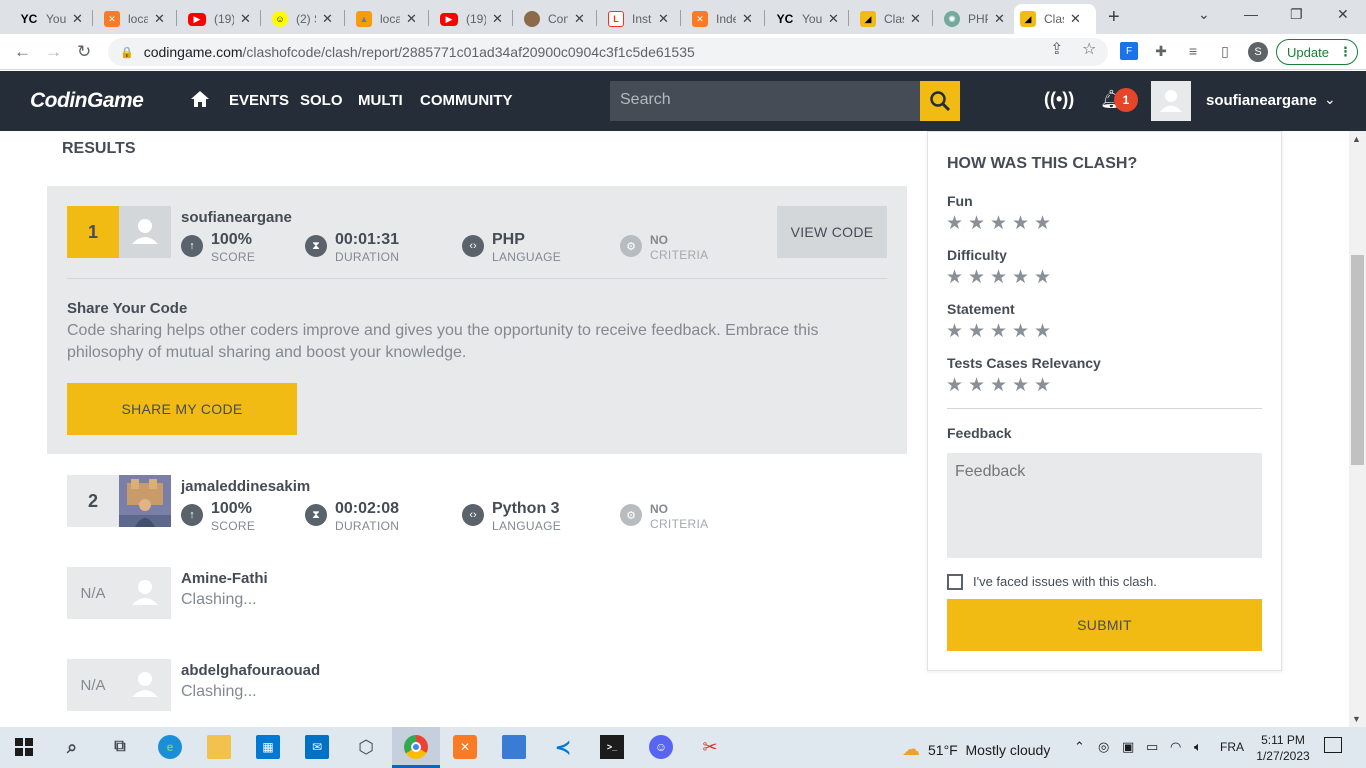  What do you see at coordinates (1104, 625) in the screenshot?
I see `submit-button: SUBMIT` at bounding box center [1104, 625].